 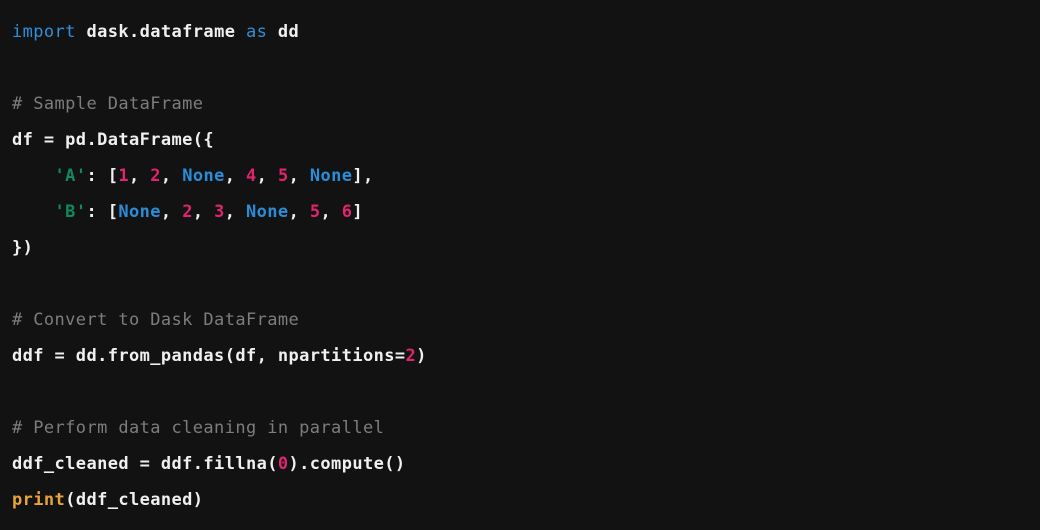 What do you see at coordinates (219, 212) in the screenshot?
I see `code-token-number: 3` at bounding box center [219, 212].